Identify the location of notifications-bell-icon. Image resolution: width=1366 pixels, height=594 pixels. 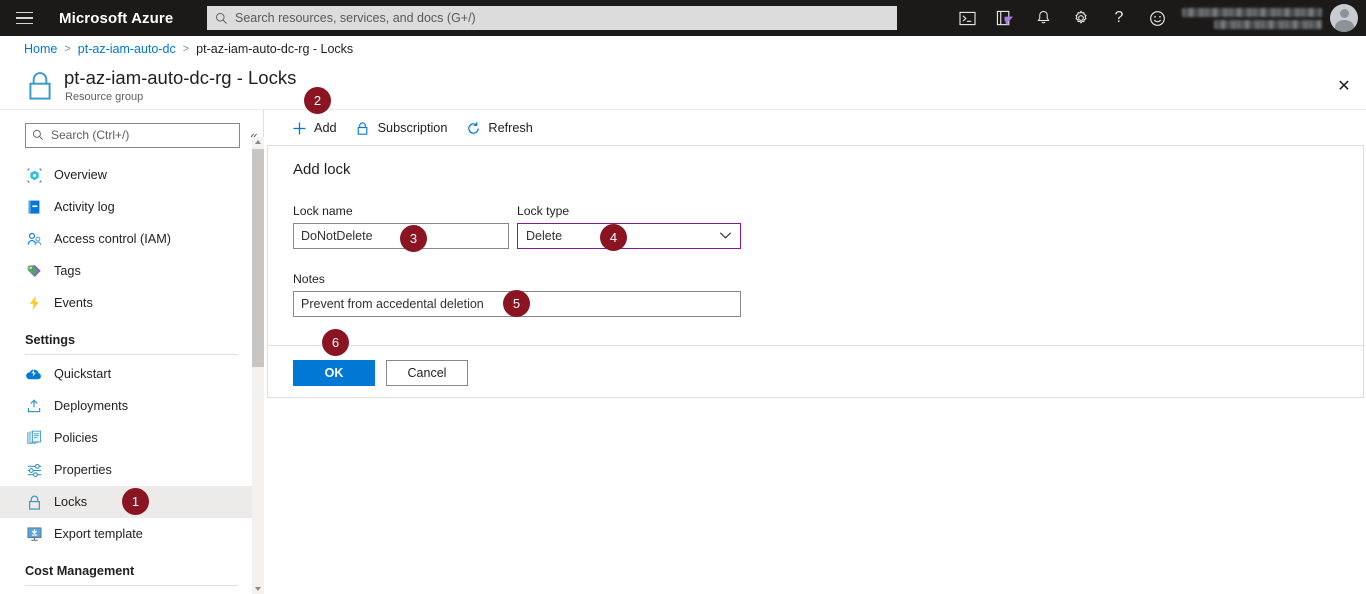
(1043, 18).